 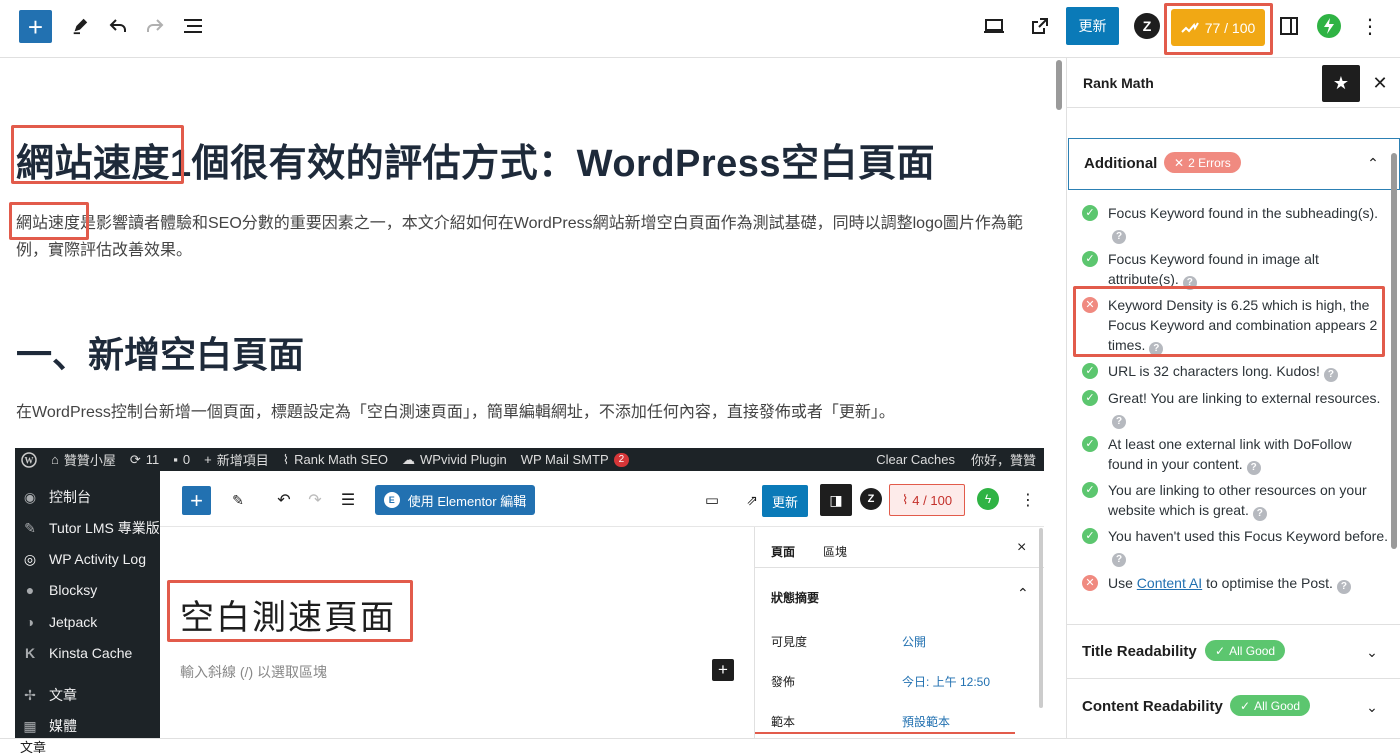 What do you see at coordinates (1152, 706) in the screenshot?
I see `content-readability-title: Content Readability` at bounding box center [1152, 706].